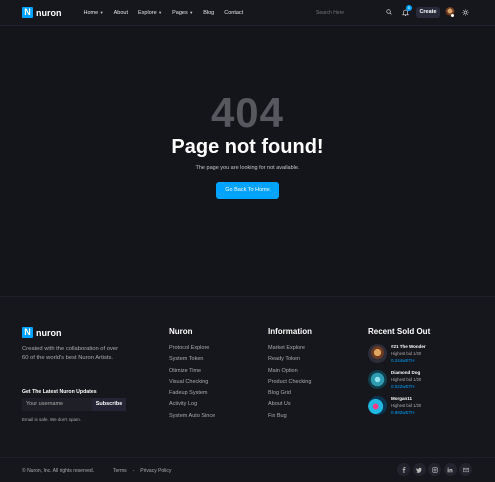 This screenshot has width=495, height=482. What do you see at coordinates (423, 407) in the screenshot?
I see `list-item: Morgan11 Highest bid 1/20 0.892wETH` at bounding box center [423, 407].